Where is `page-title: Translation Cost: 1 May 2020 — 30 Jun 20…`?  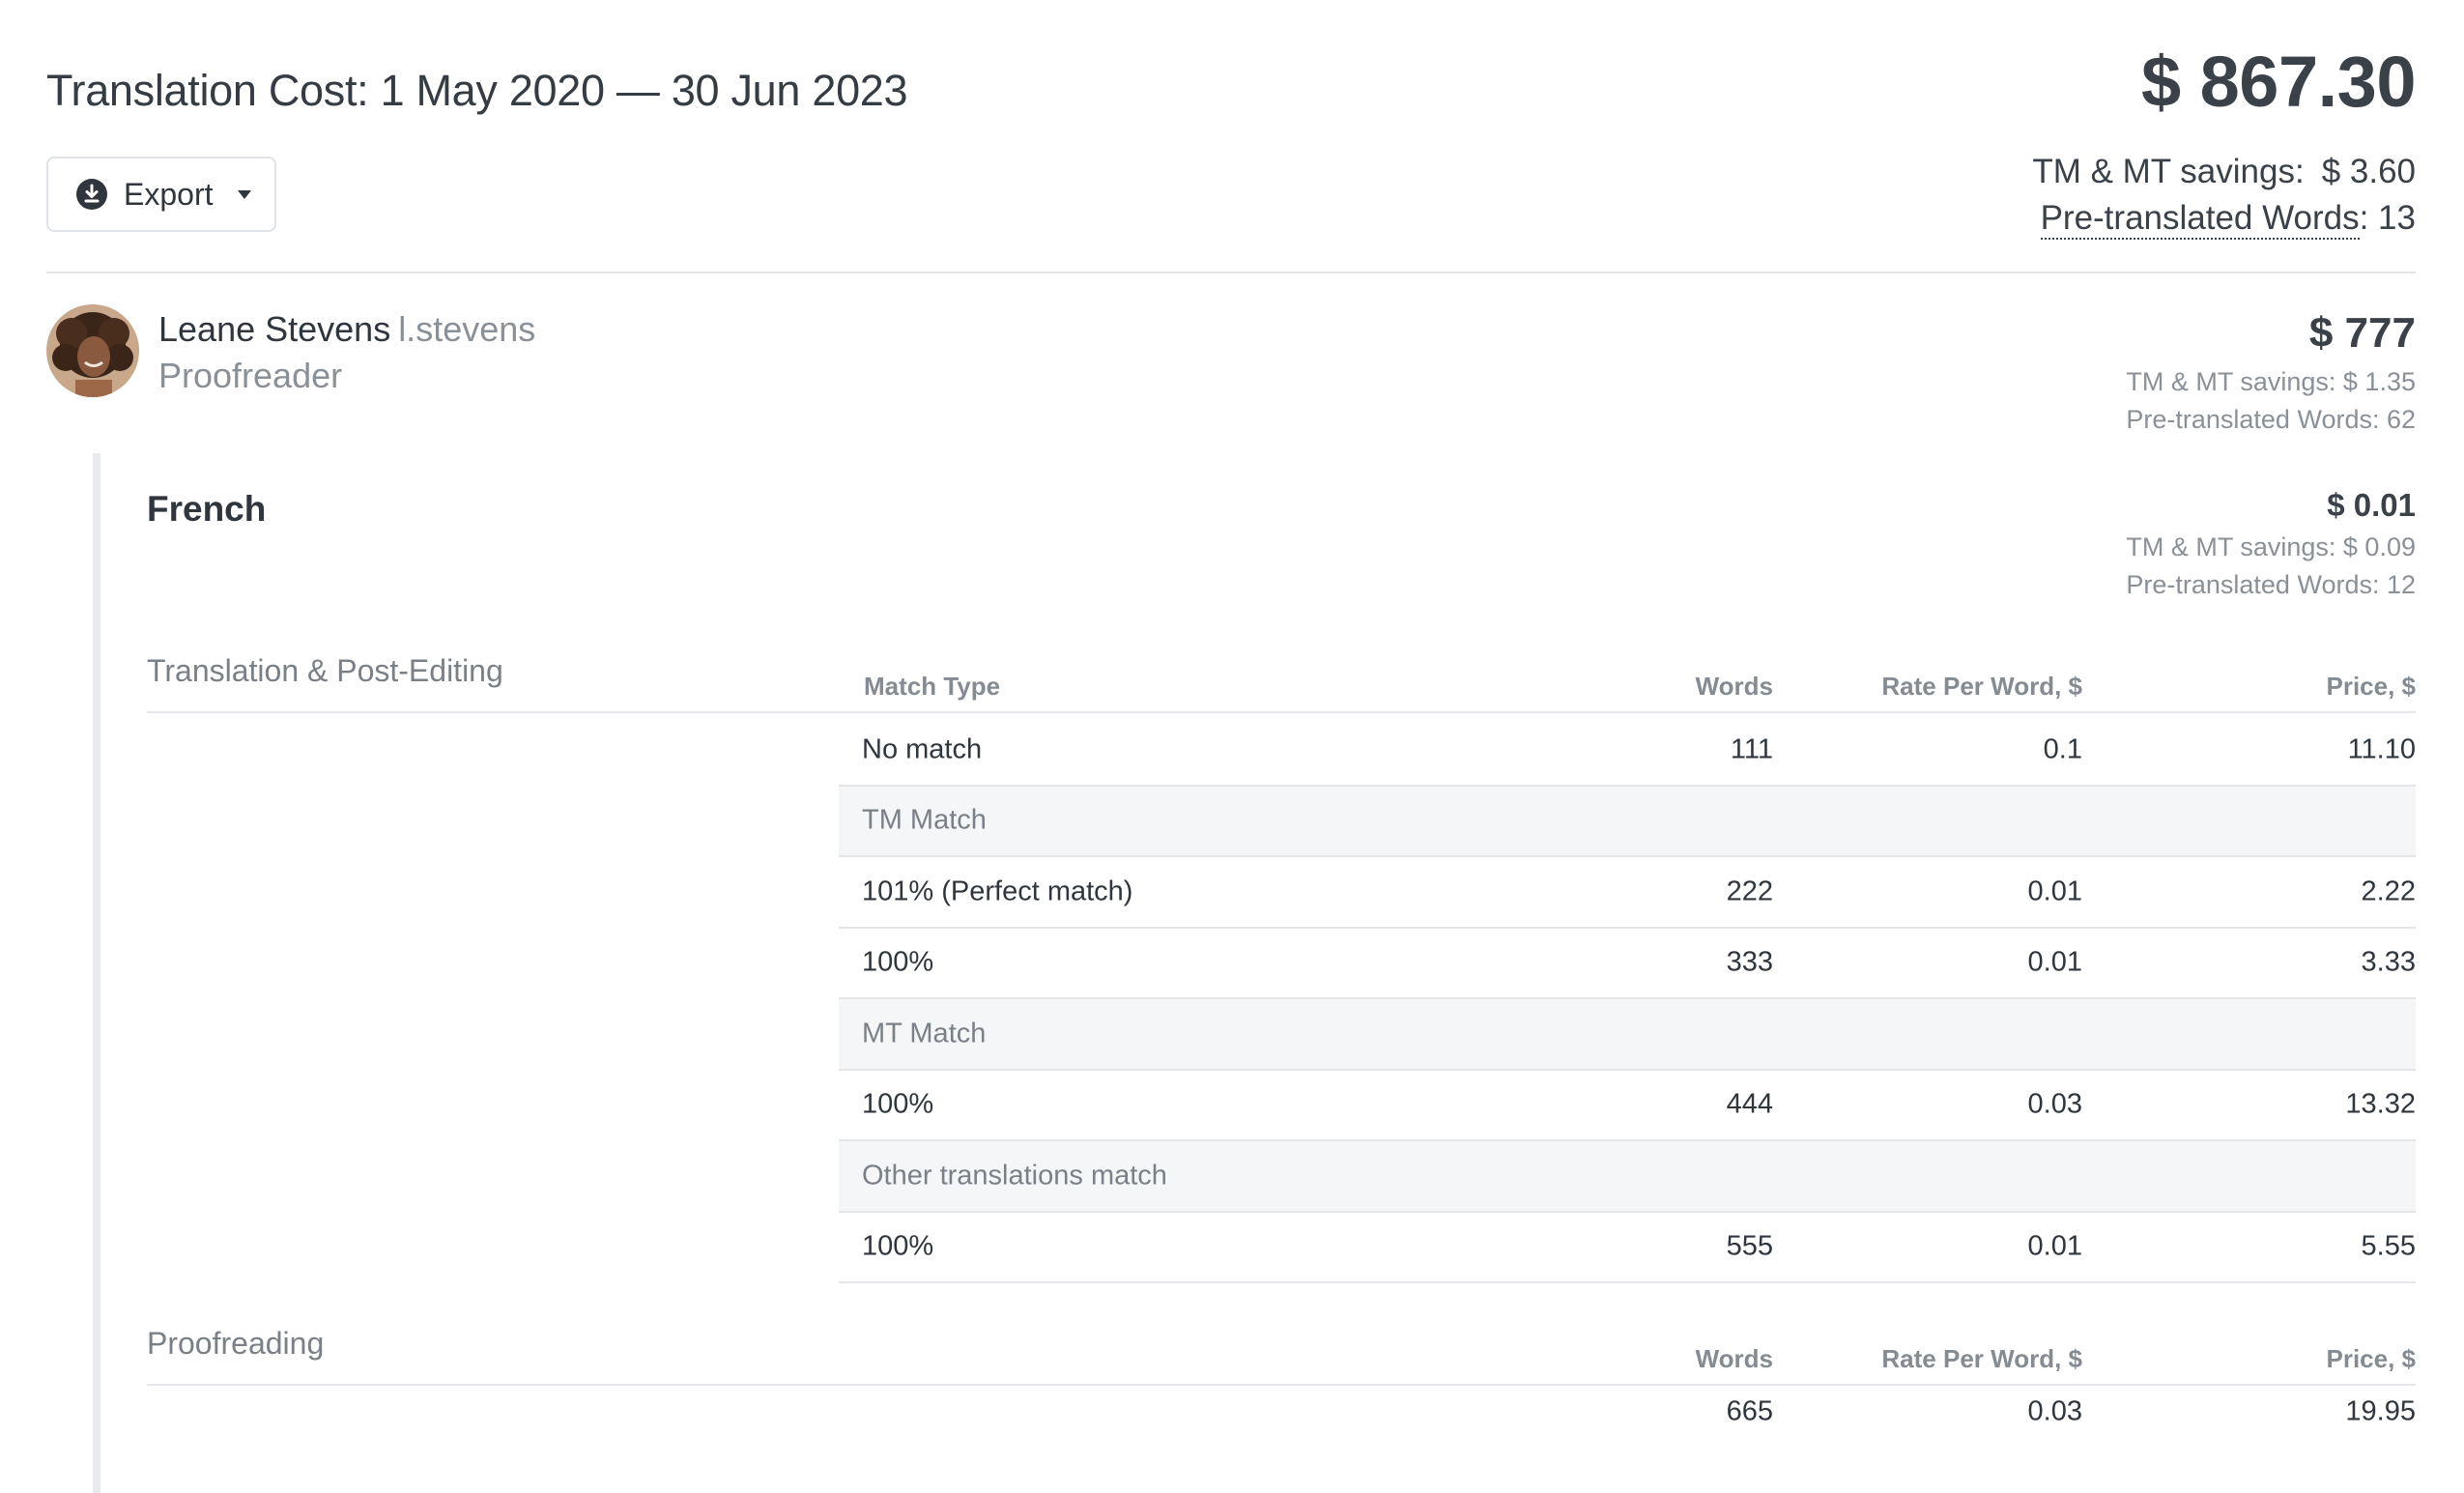 page-title: Translation Cost: 1 May 2020 — 30 Jun 20… is located at coordinates (477, 90).